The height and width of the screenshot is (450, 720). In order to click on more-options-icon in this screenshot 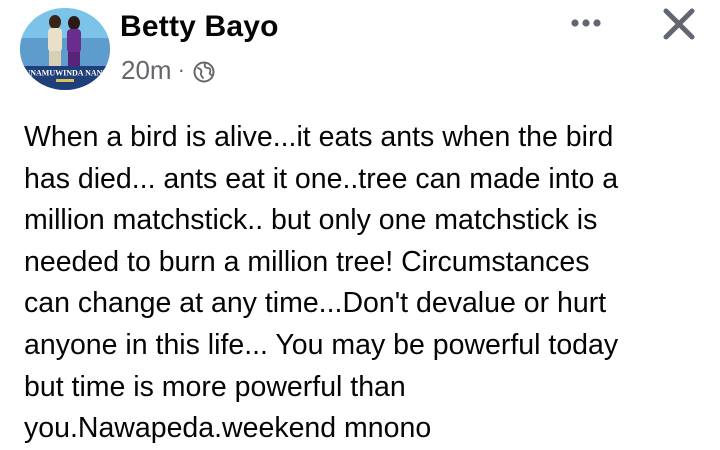, I will do `click(586, 23)`.